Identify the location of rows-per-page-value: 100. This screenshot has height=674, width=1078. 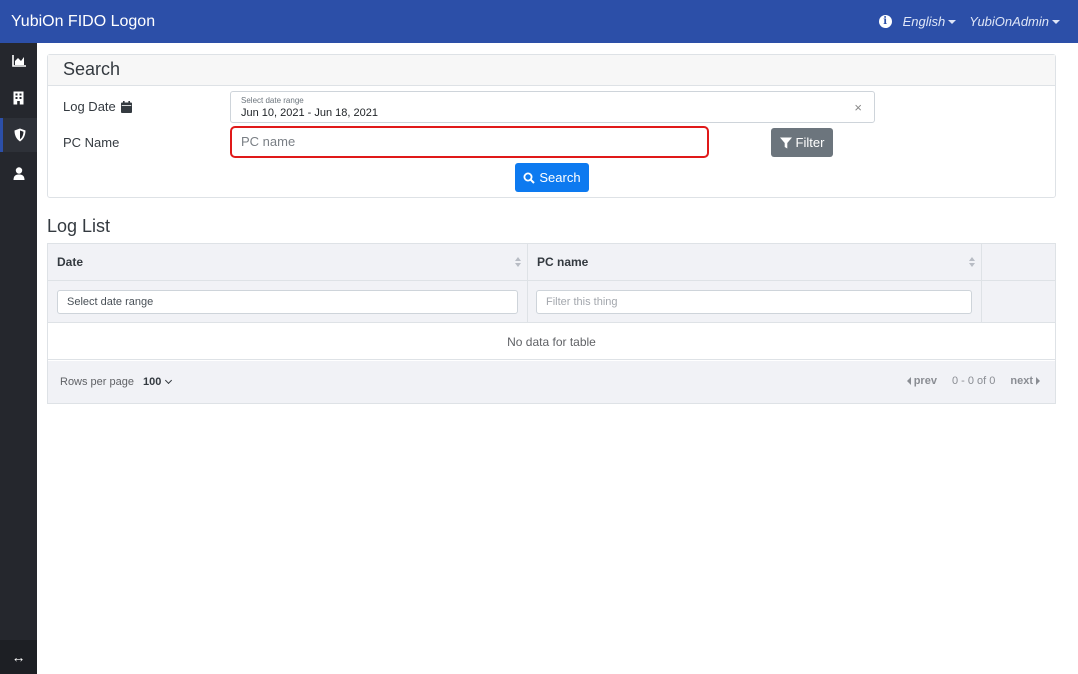
(152, 382).